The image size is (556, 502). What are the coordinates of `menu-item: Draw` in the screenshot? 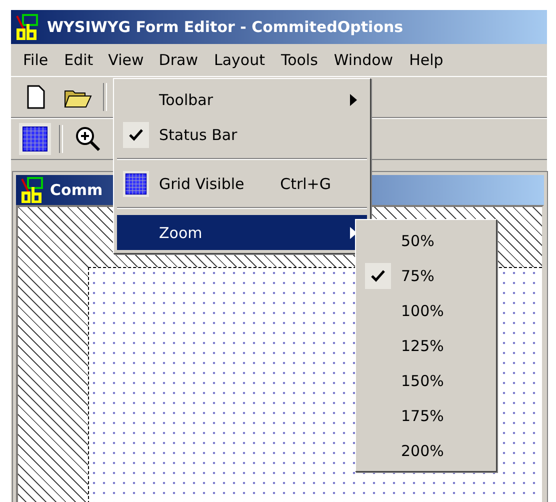 It's located at (178, 60).